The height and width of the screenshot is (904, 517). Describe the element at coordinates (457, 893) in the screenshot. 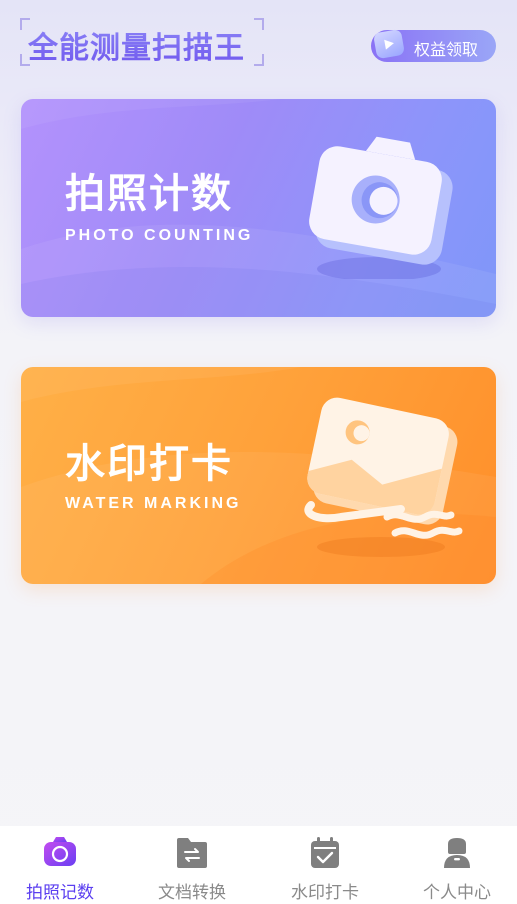

I see `nav-label: 个人中心` at that location.